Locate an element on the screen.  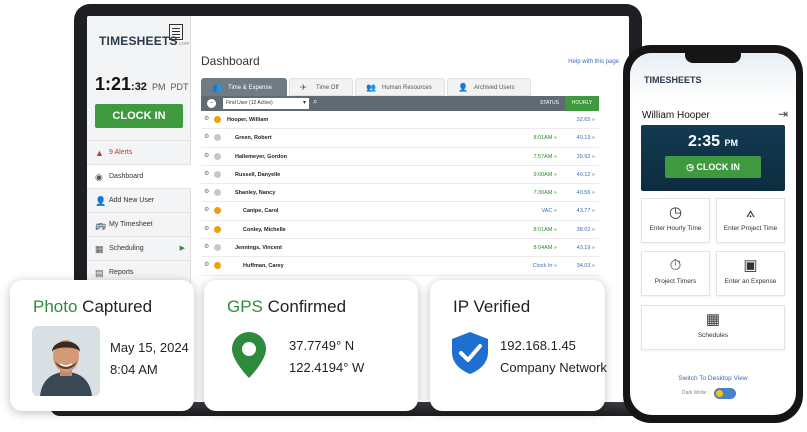
row-user-name: Hallemeyer, Gordon is located at coordinates (261, 157).